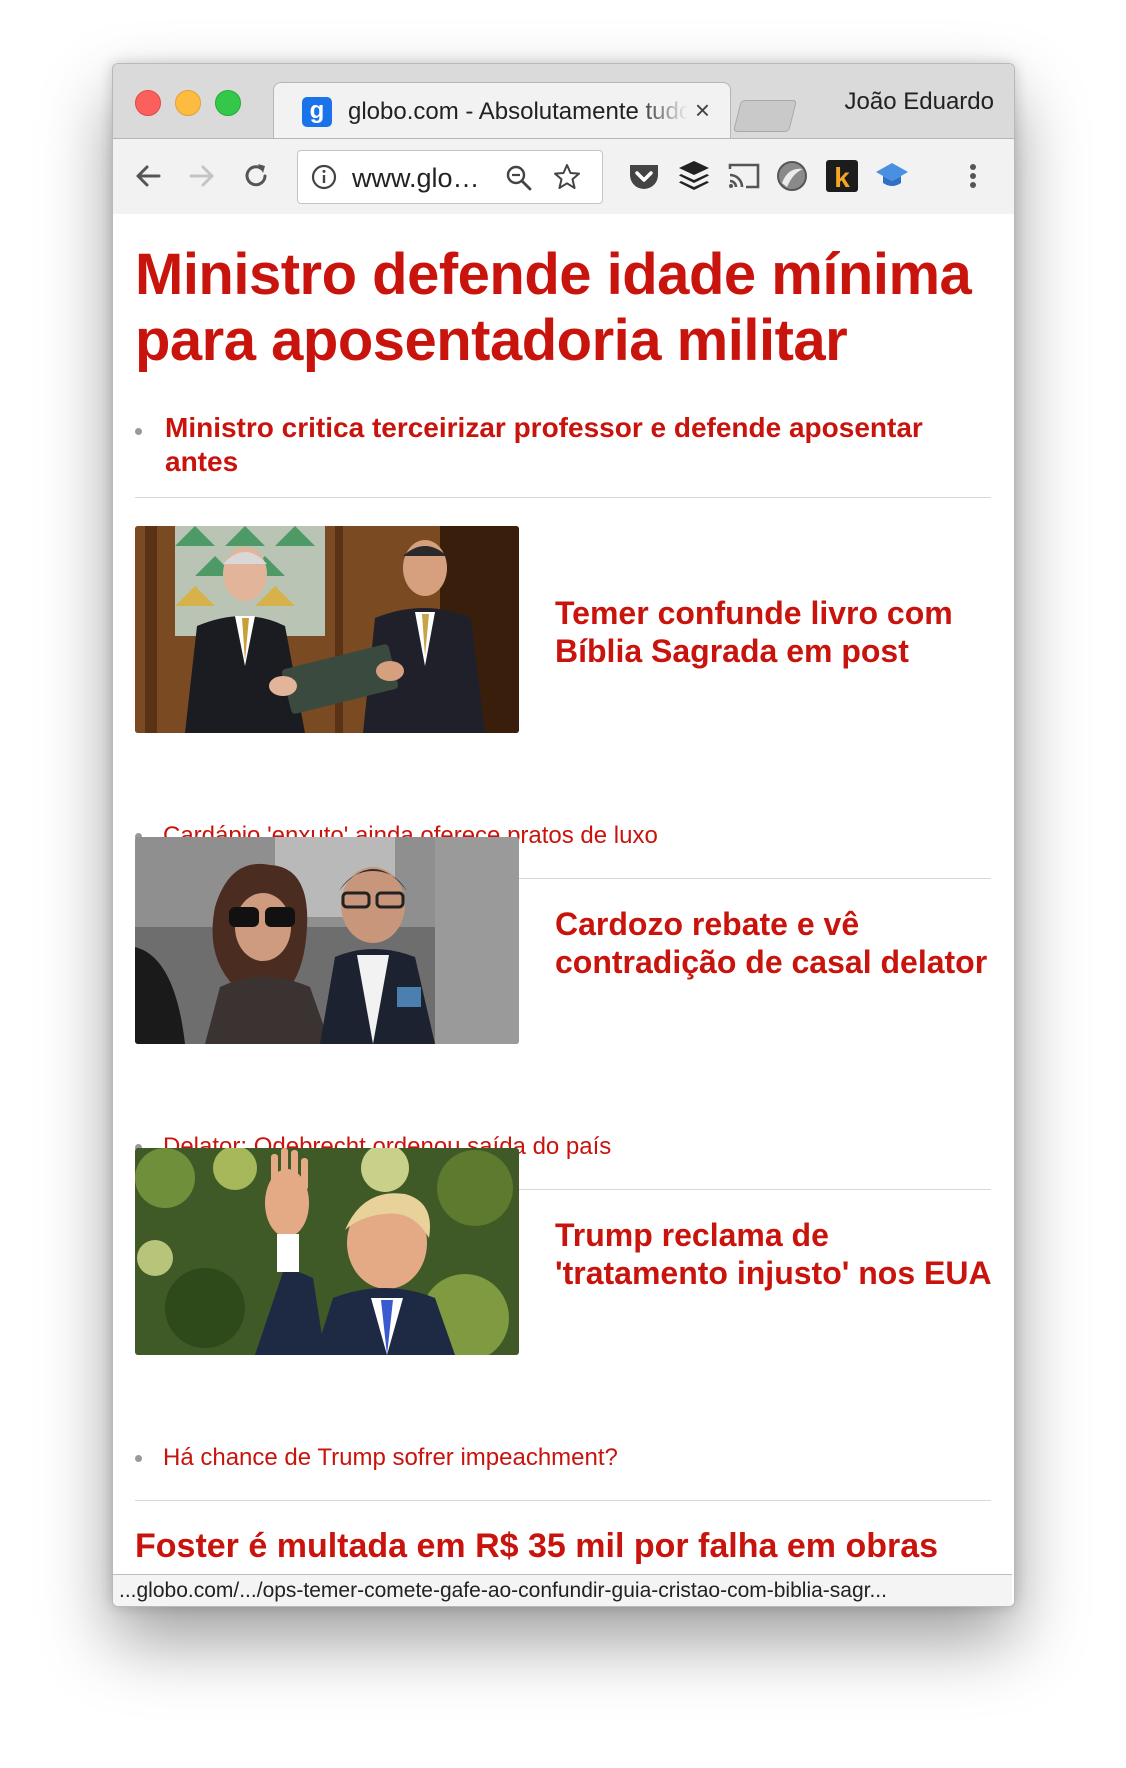  I want to click on story-3-sub: Há chance de Trump sofrer impeachment?, so click(390, 1458).